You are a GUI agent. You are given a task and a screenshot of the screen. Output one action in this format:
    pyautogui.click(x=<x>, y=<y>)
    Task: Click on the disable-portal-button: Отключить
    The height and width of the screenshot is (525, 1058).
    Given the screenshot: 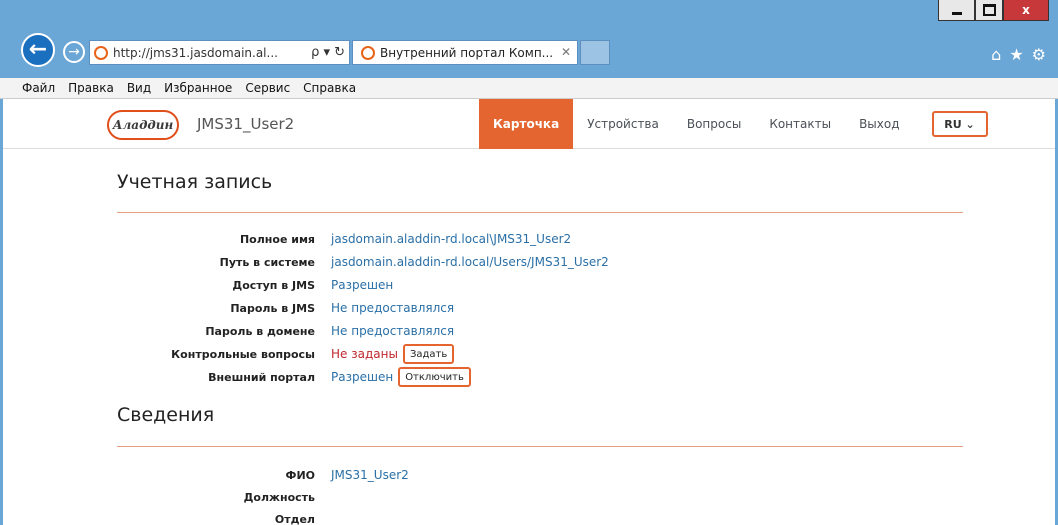 What is the action you would take?
    pyautogui.click(x=434, y=377)
    